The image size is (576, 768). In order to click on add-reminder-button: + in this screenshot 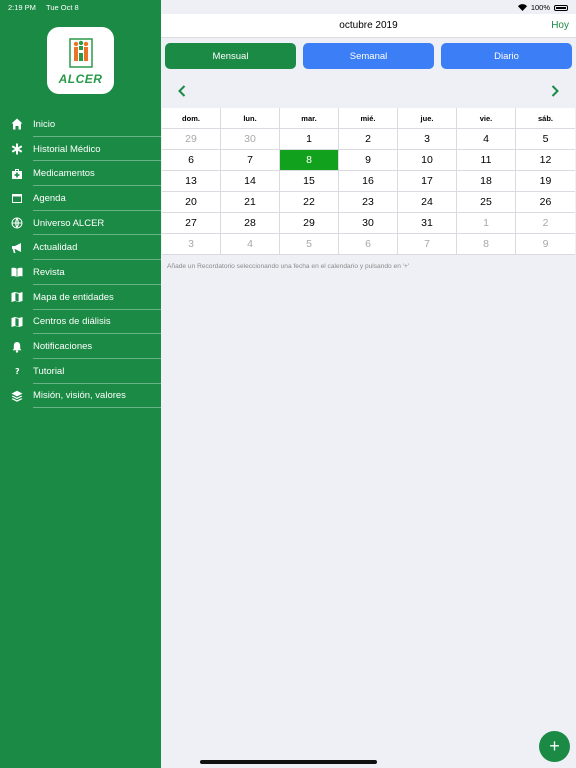, I will do `click(554, 746)`.